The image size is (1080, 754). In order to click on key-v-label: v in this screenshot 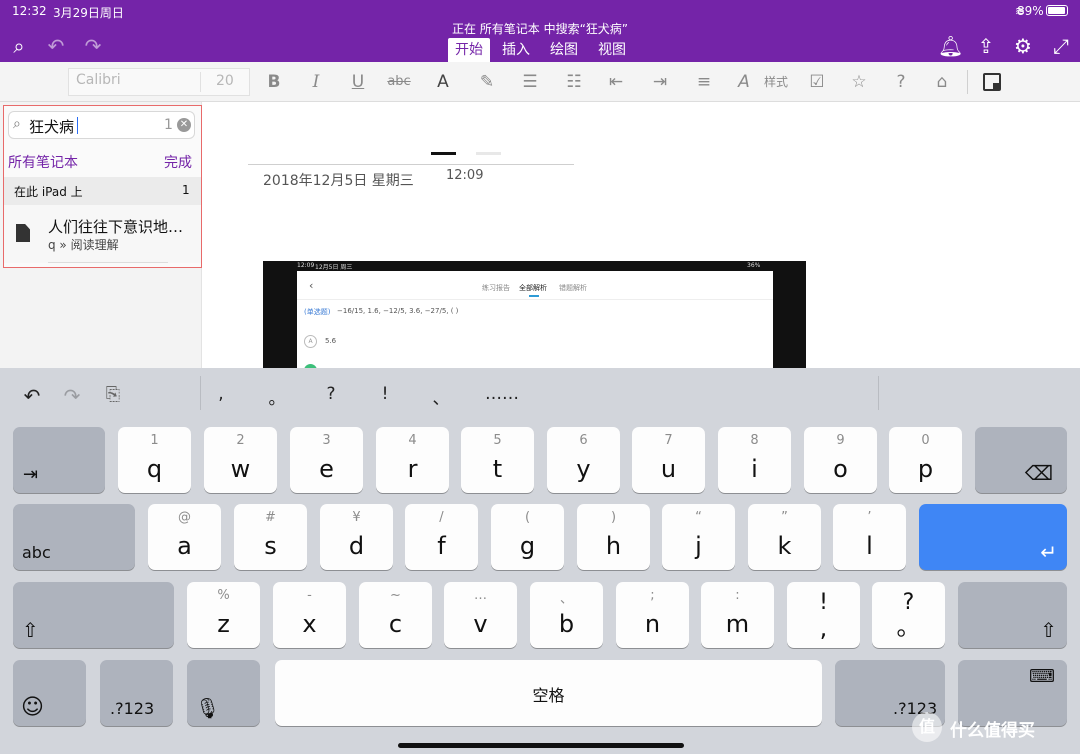, I will do `click(480, 624)`.